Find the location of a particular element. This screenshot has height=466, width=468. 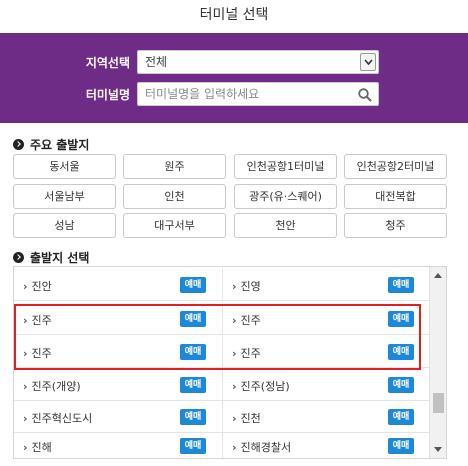

table-row: 진안 예매 진영 예매 is located at coordinates (222, 285).